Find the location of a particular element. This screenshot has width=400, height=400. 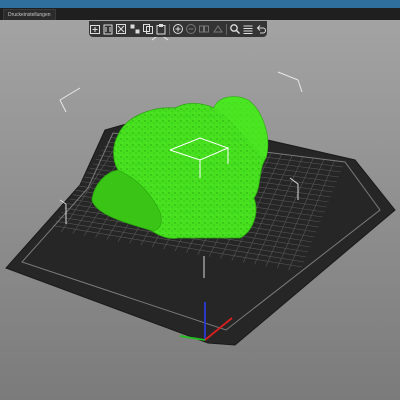

copy-button is located at coordinates (148, 29).